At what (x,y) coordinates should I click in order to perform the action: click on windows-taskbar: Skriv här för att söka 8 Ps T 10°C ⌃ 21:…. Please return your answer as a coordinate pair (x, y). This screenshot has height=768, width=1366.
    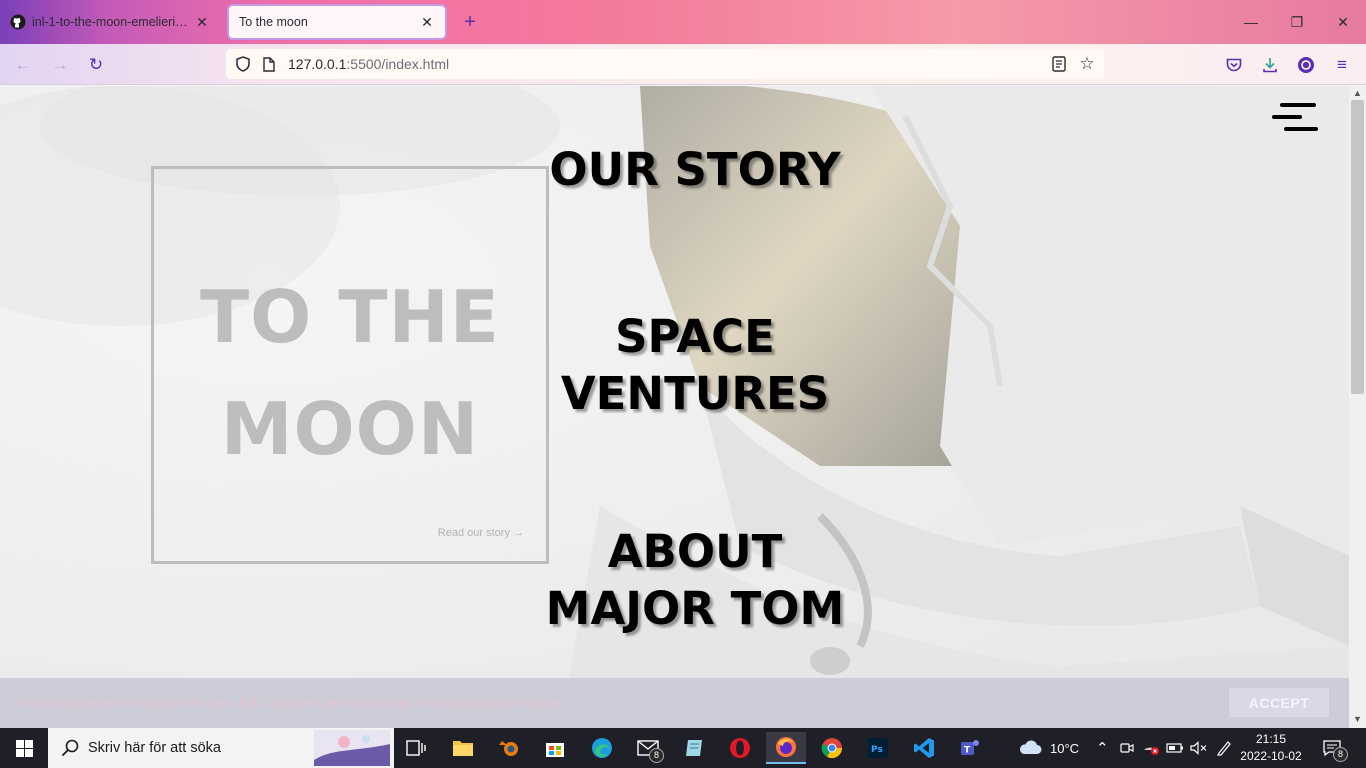
    Looking at the image, I should click on (683, 748).